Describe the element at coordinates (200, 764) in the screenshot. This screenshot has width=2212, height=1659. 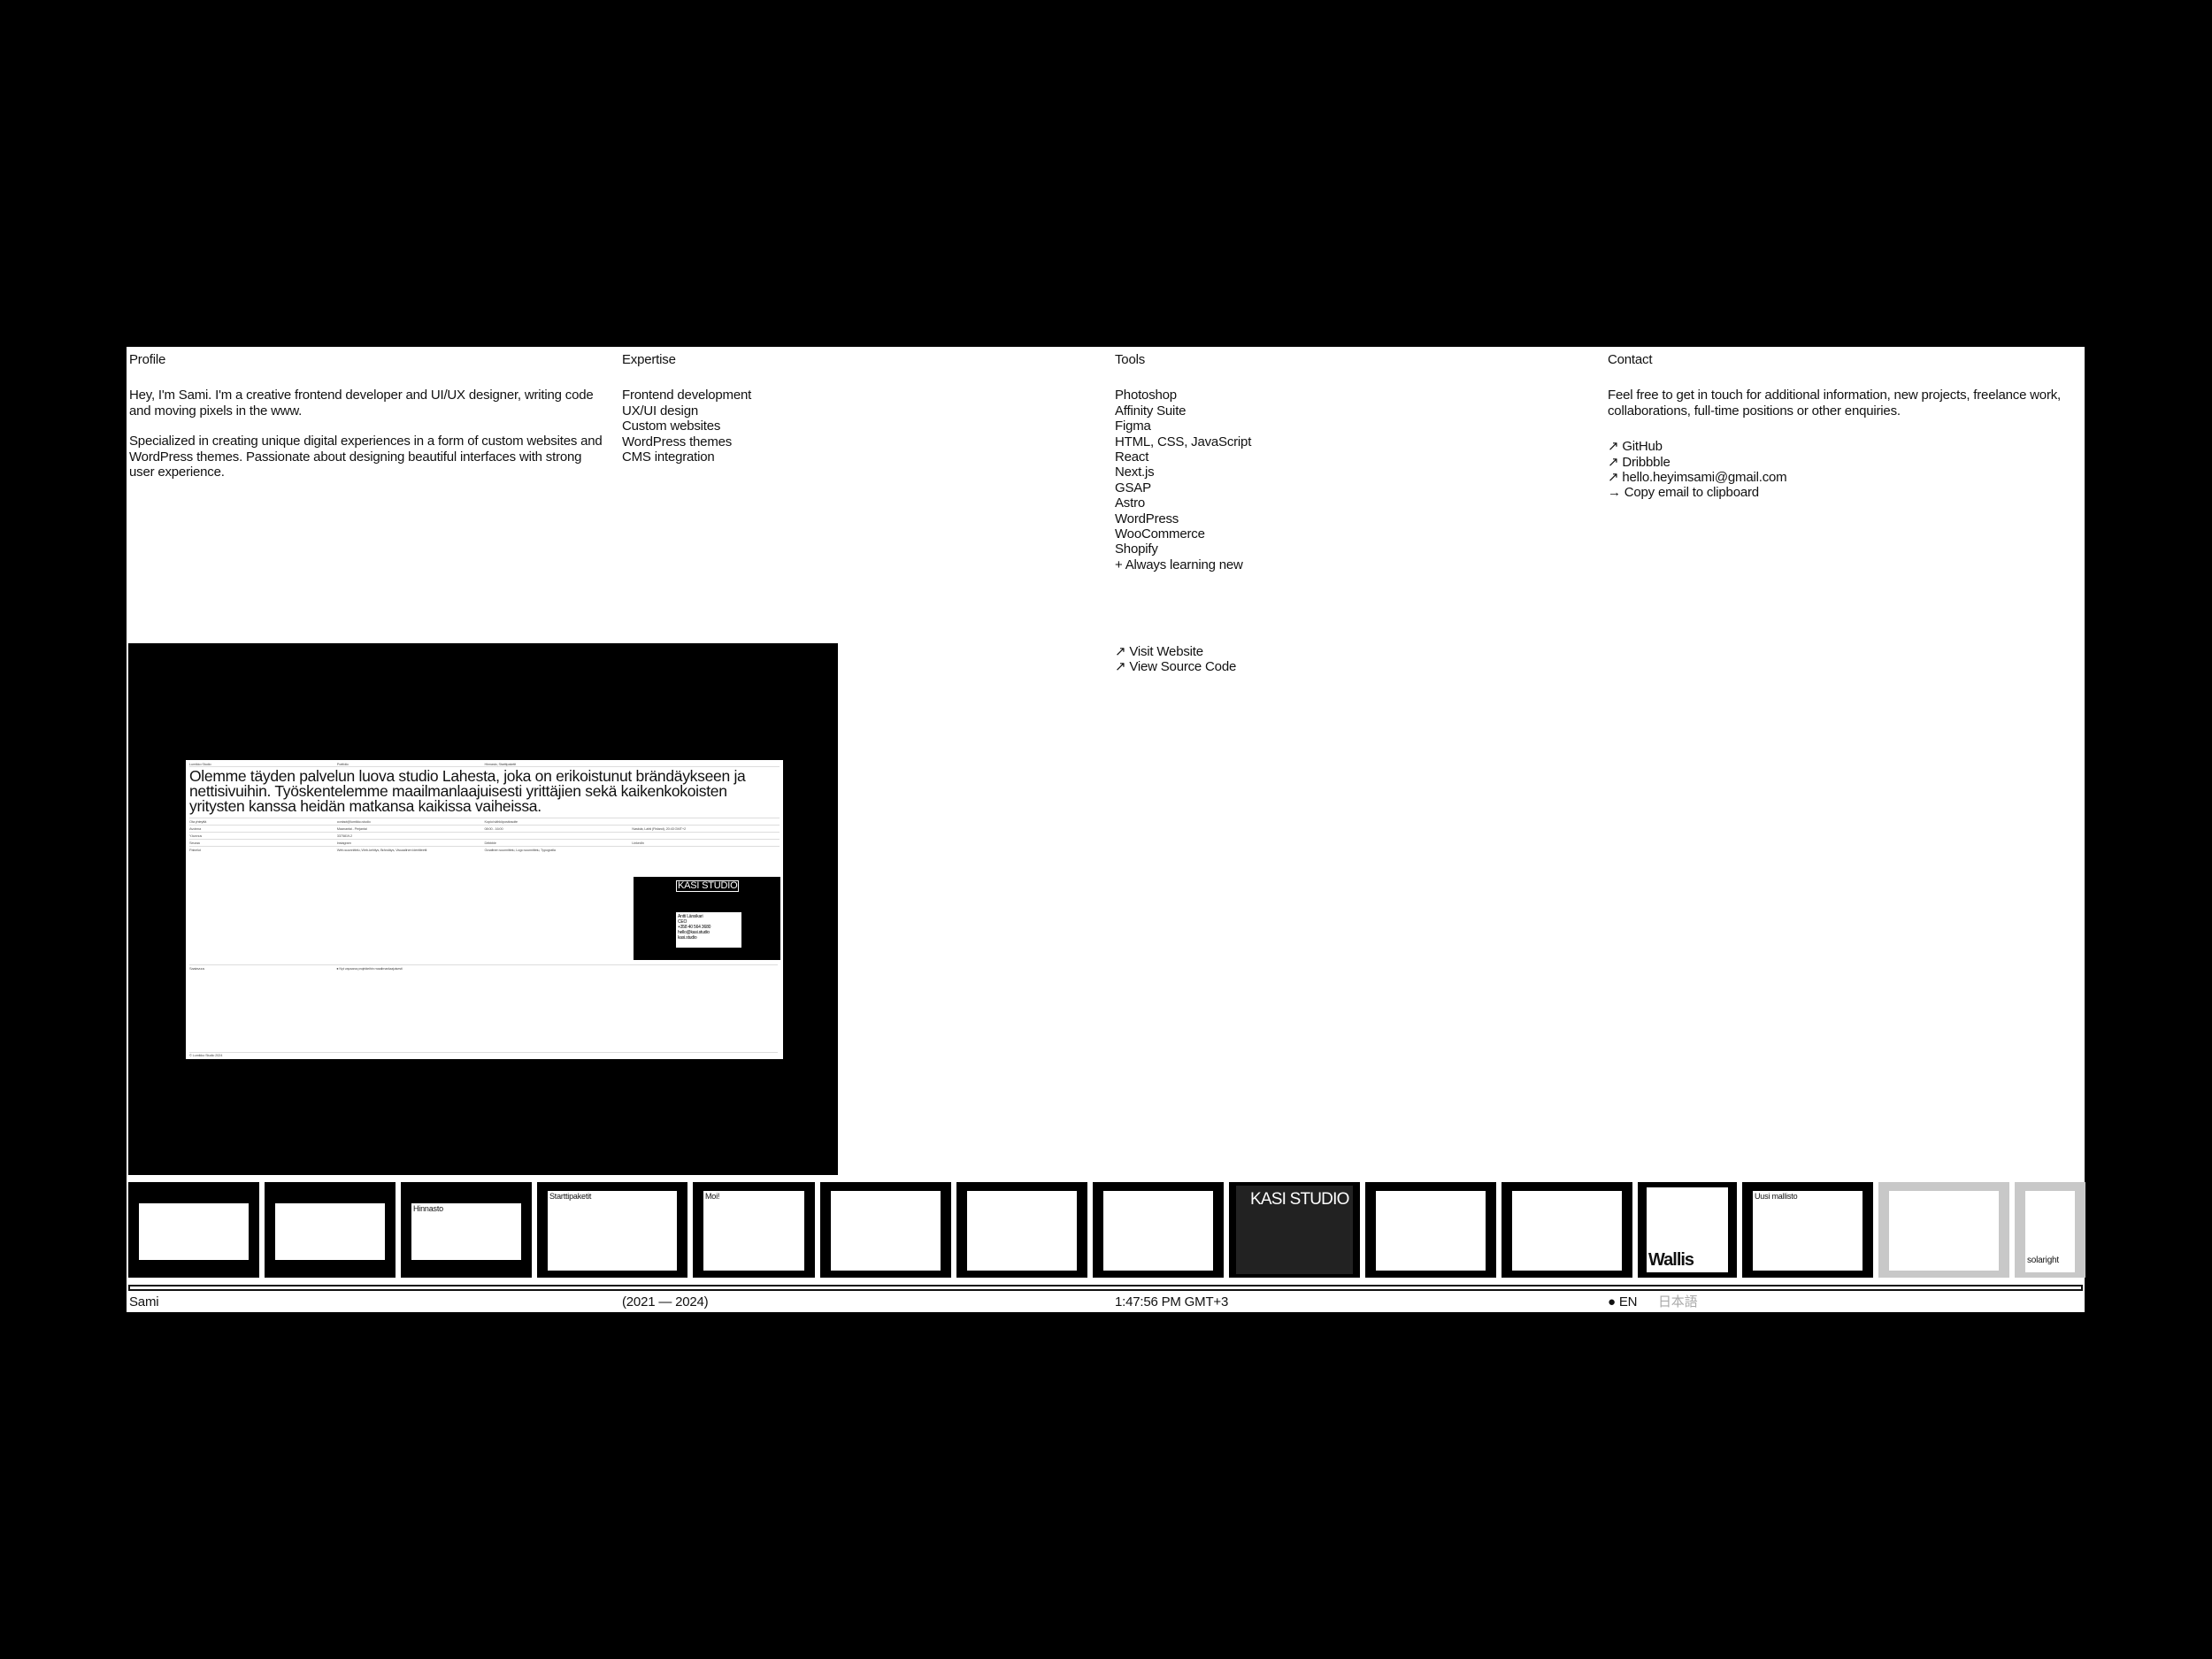
I see `shot-nav-item: Lumikko Studio` at that location.